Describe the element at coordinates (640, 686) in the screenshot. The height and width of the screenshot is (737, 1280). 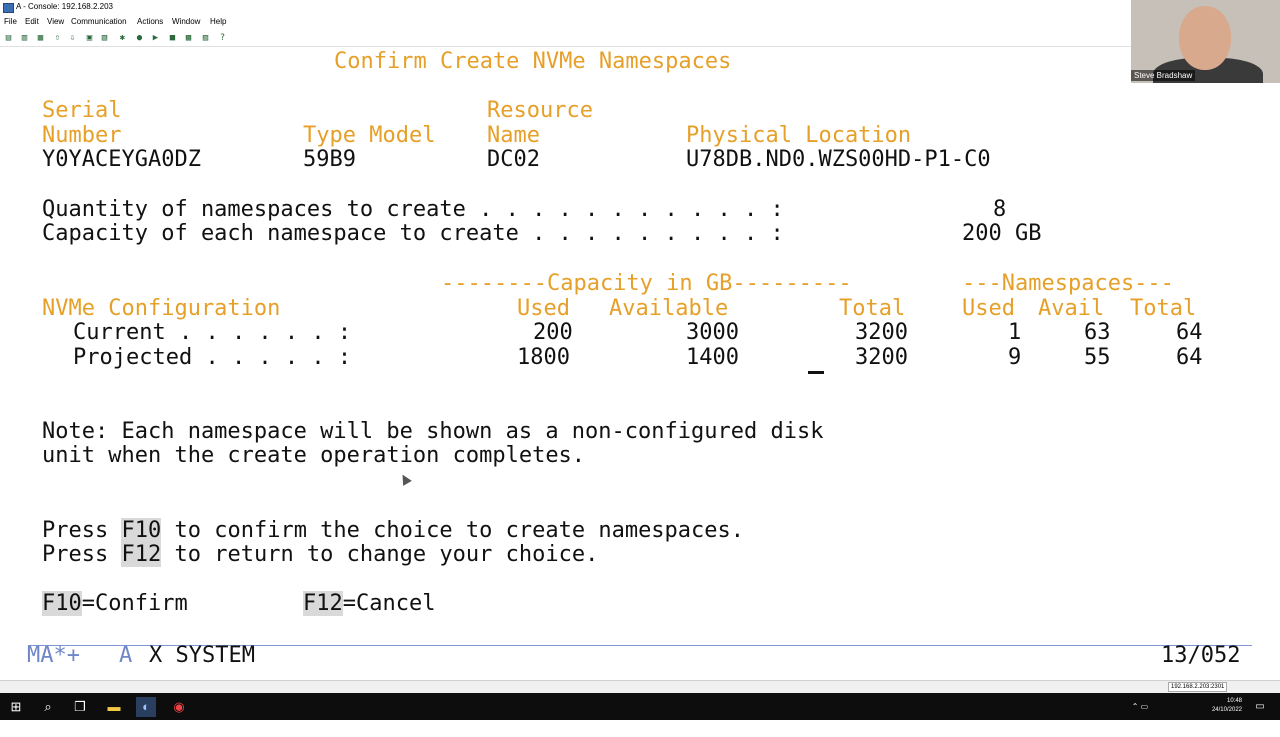
I see `status-bar: 192.168.2.203:2301` at that location.